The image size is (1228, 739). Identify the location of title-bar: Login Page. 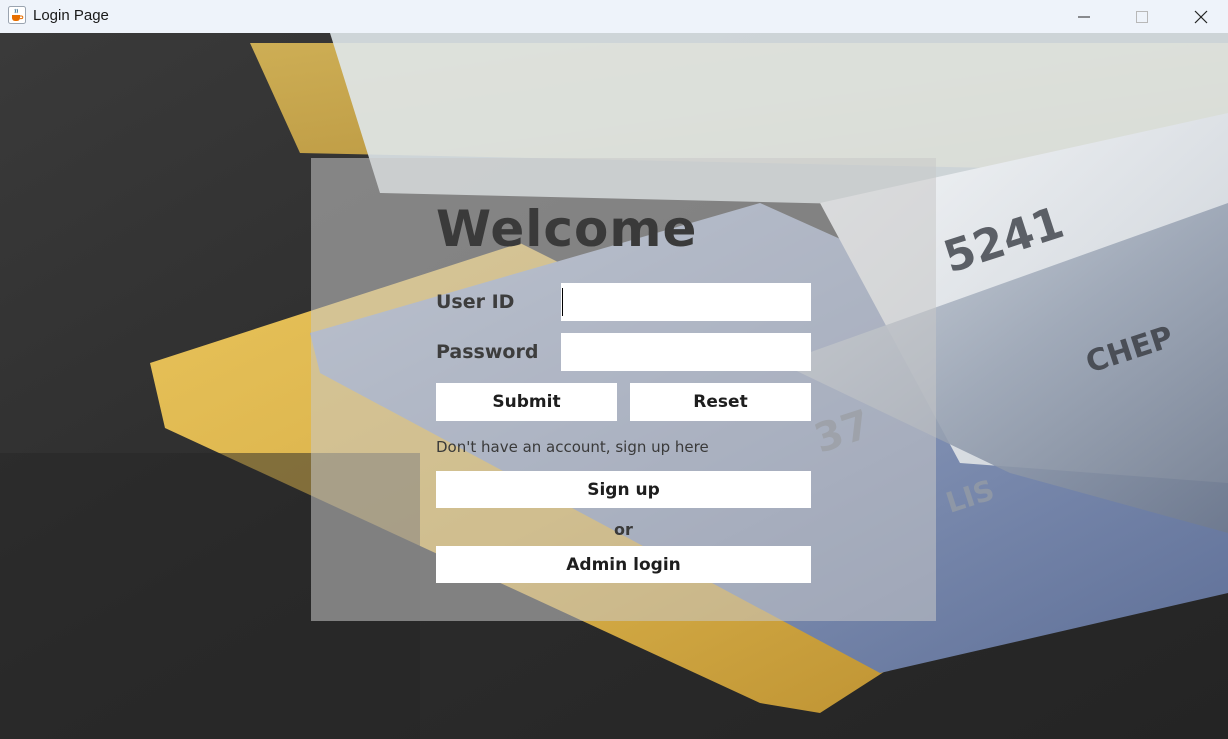
(614, 16).